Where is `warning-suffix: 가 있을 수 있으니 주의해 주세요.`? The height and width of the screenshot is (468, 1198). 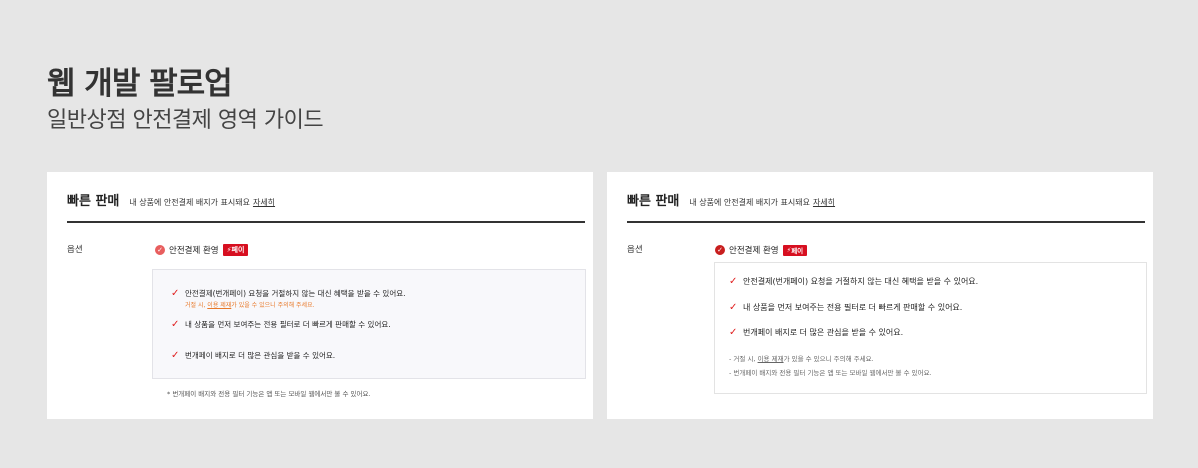
warning-suffix: 가 있을 수 있으니 주의해 주세요. is located at coordinates (273, 305).